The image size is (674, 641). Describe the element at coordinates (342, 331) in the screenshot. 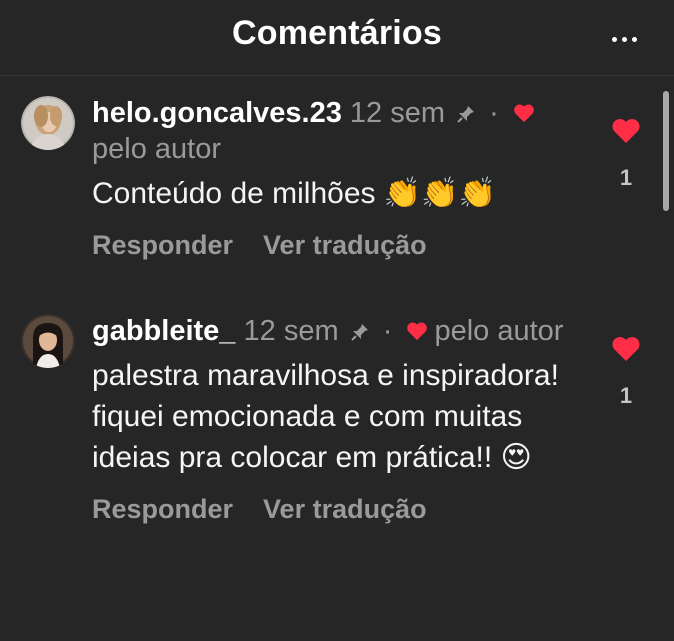

I see `comment-meta: gabbleite_ 12 sem · pelo autor` at that location.